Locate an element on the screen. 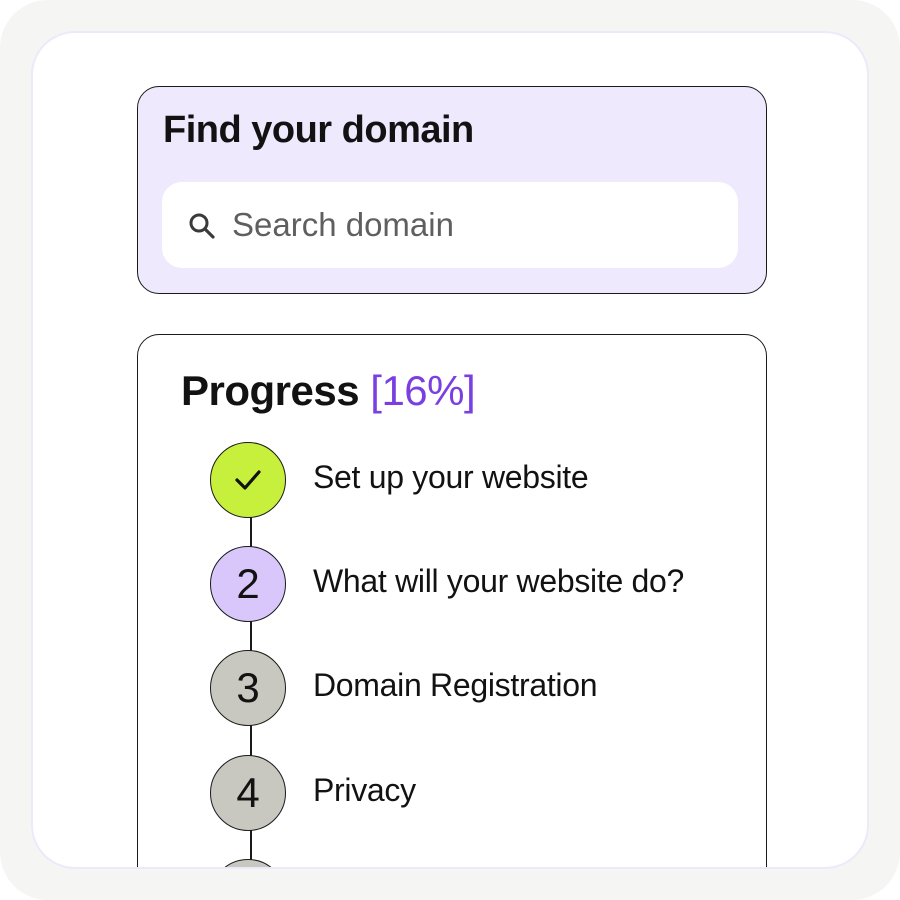  step-number-circle: 3 is located at coordinates (248, 688).